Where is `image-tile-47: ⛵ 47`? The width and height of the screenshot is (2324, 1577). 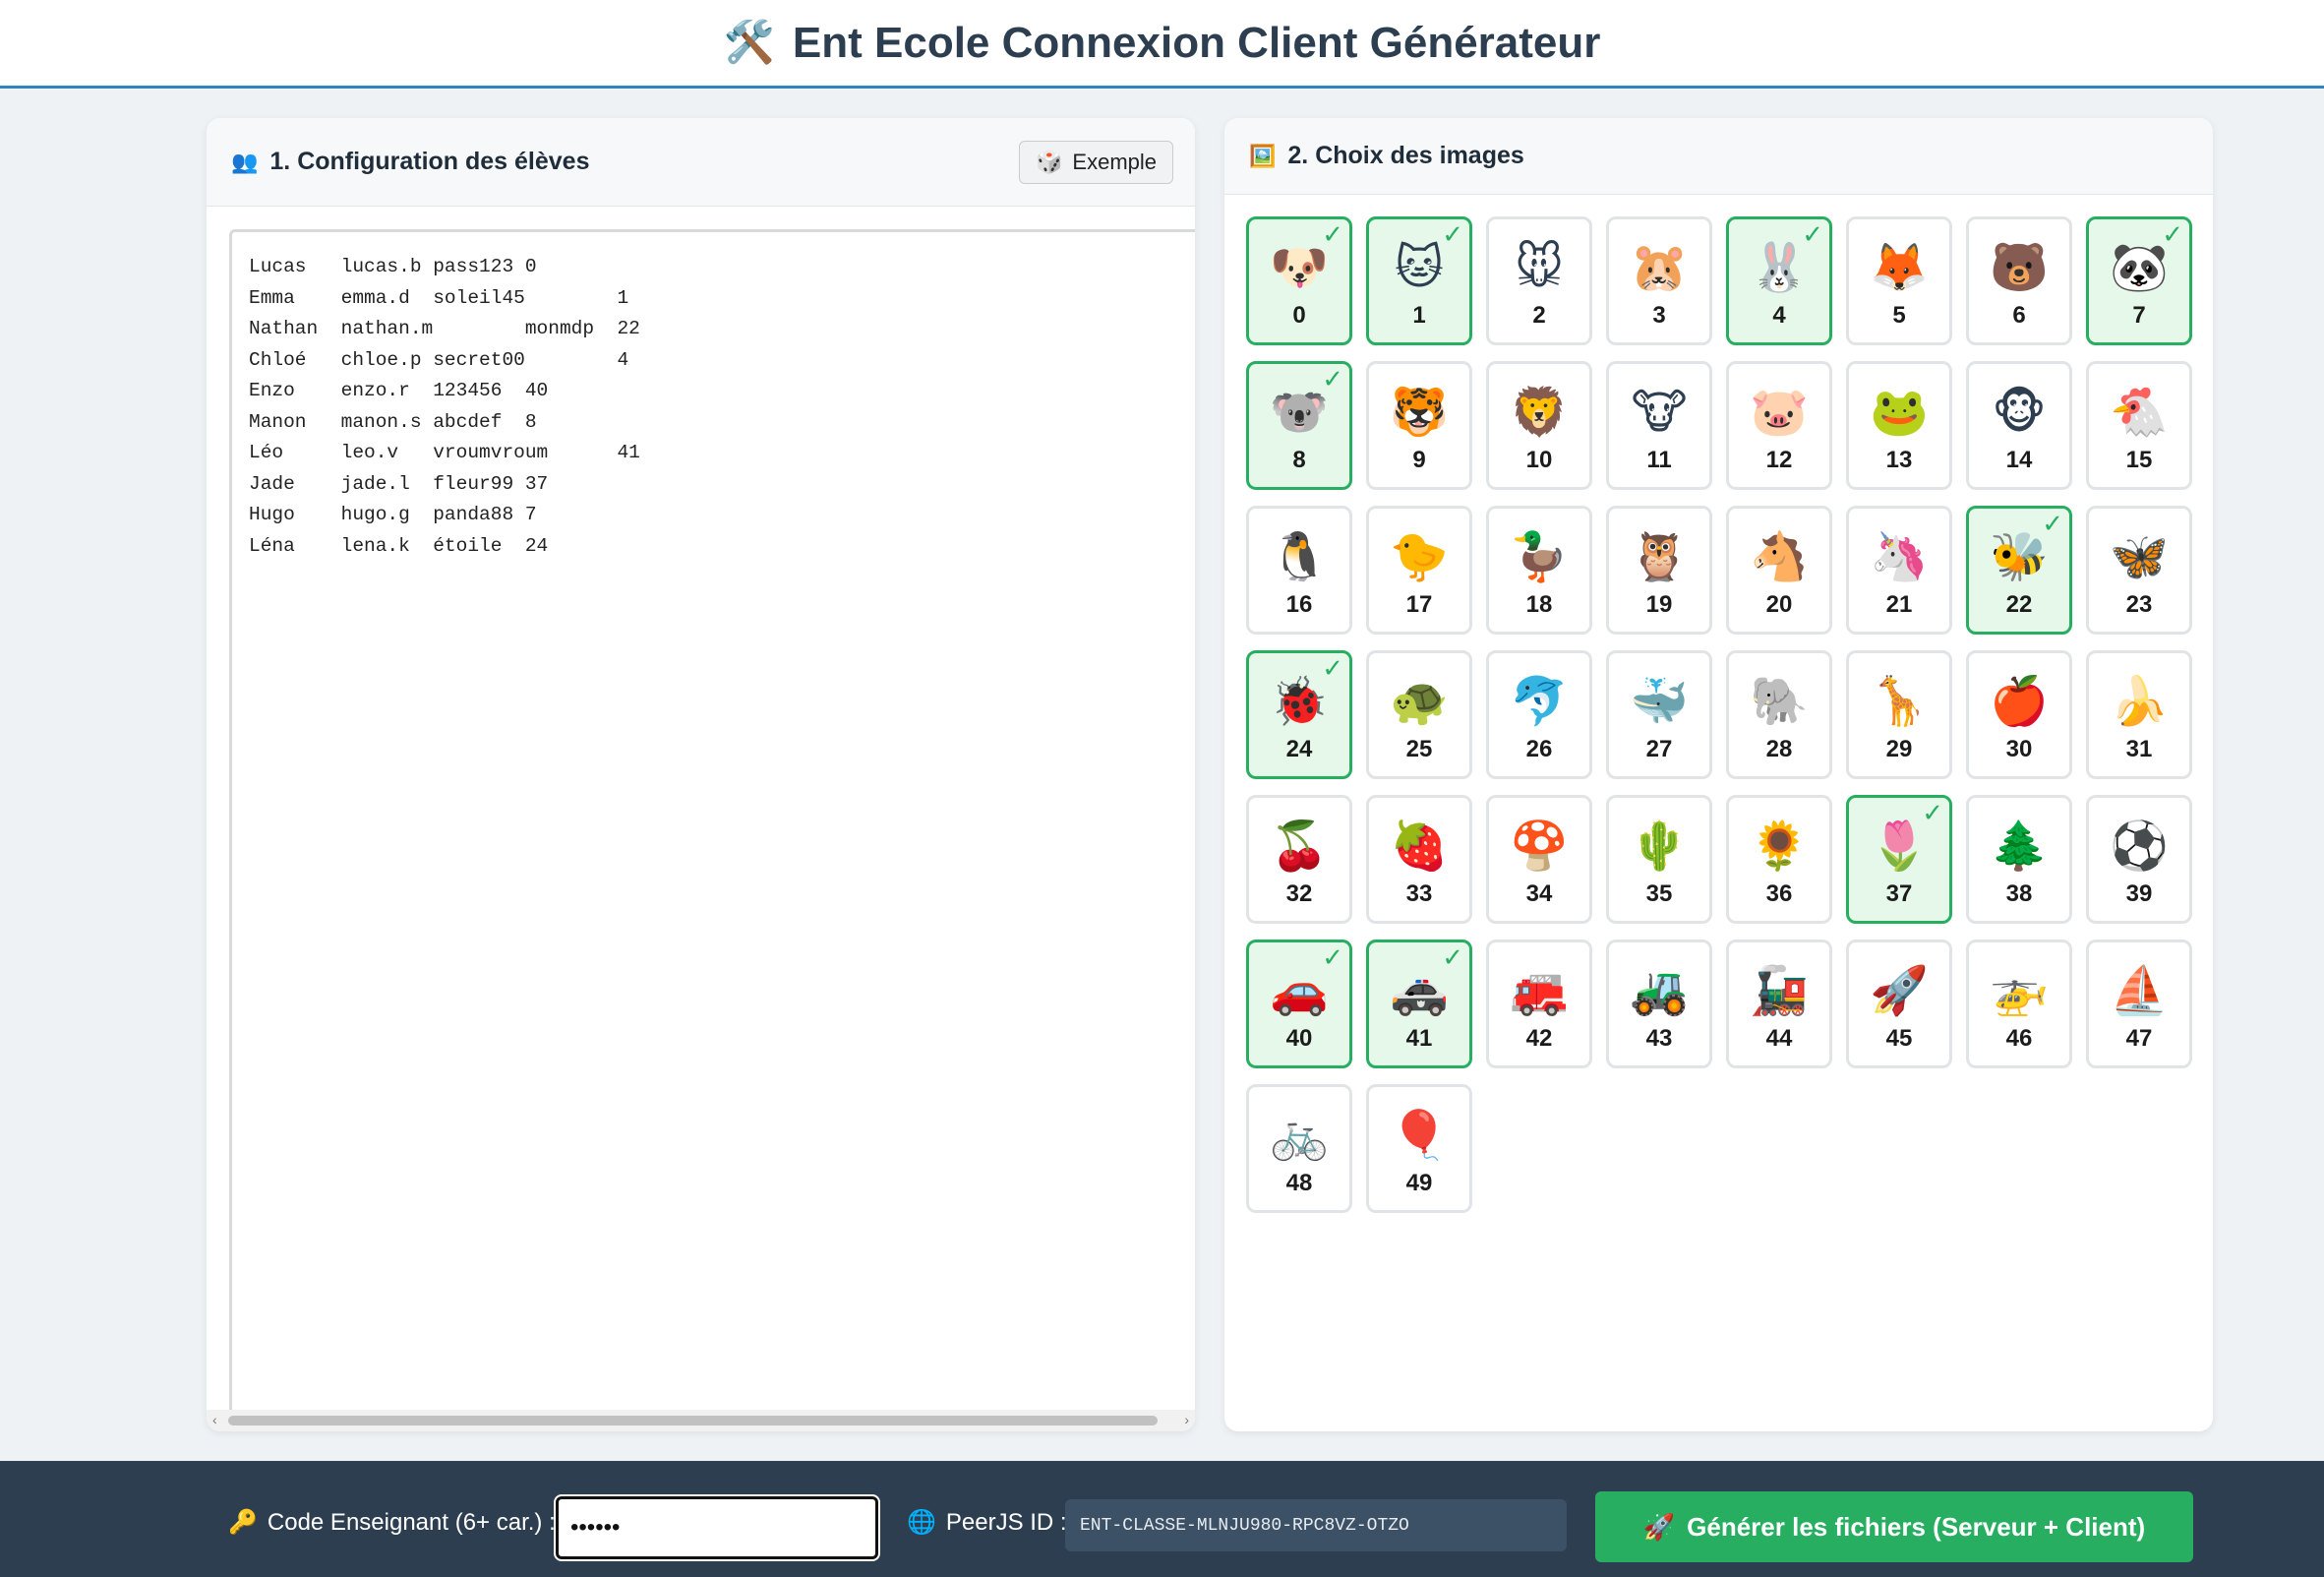 image-tile-47: ⛵ 47 is located at coordinates (2139, 1004).